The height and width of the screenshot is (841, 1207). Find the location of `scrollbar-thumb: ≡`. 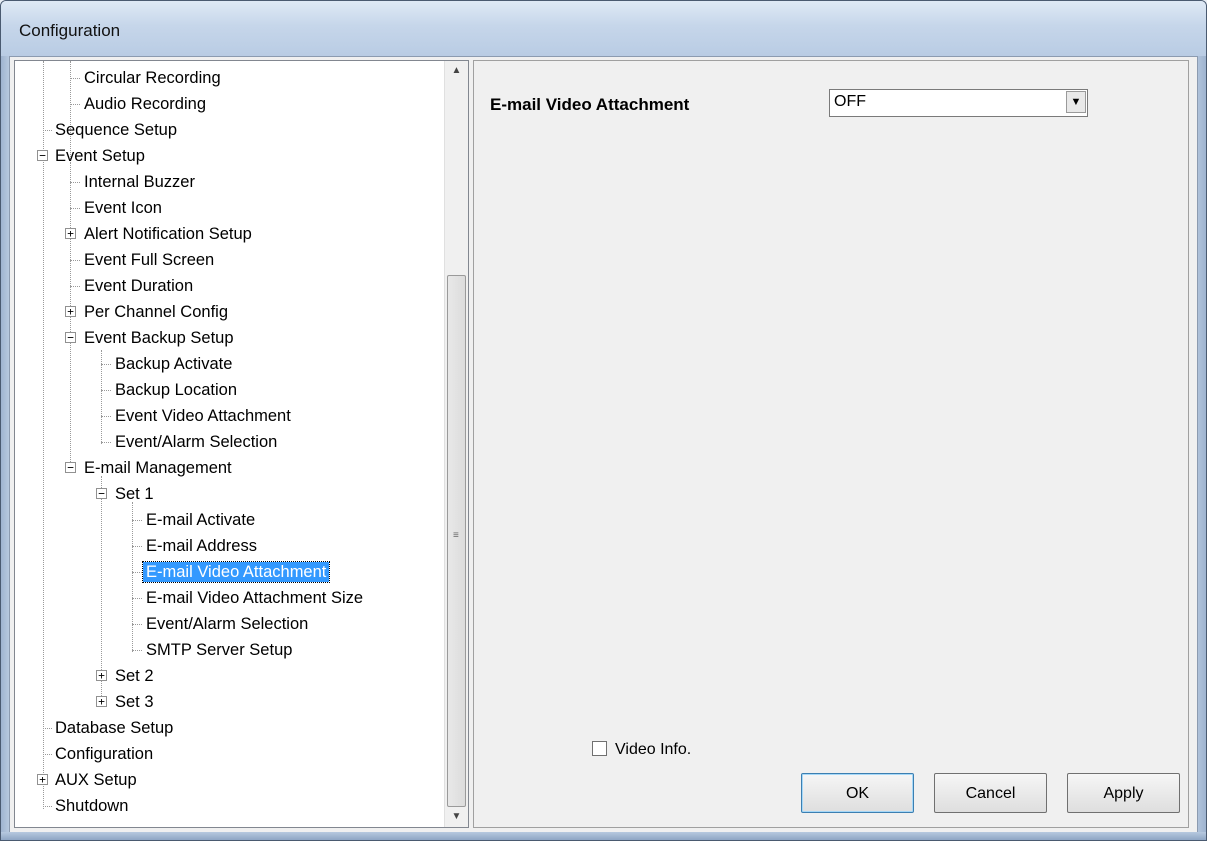

scrollbar-thumb: ≡ is located at coordinates (456, 541).